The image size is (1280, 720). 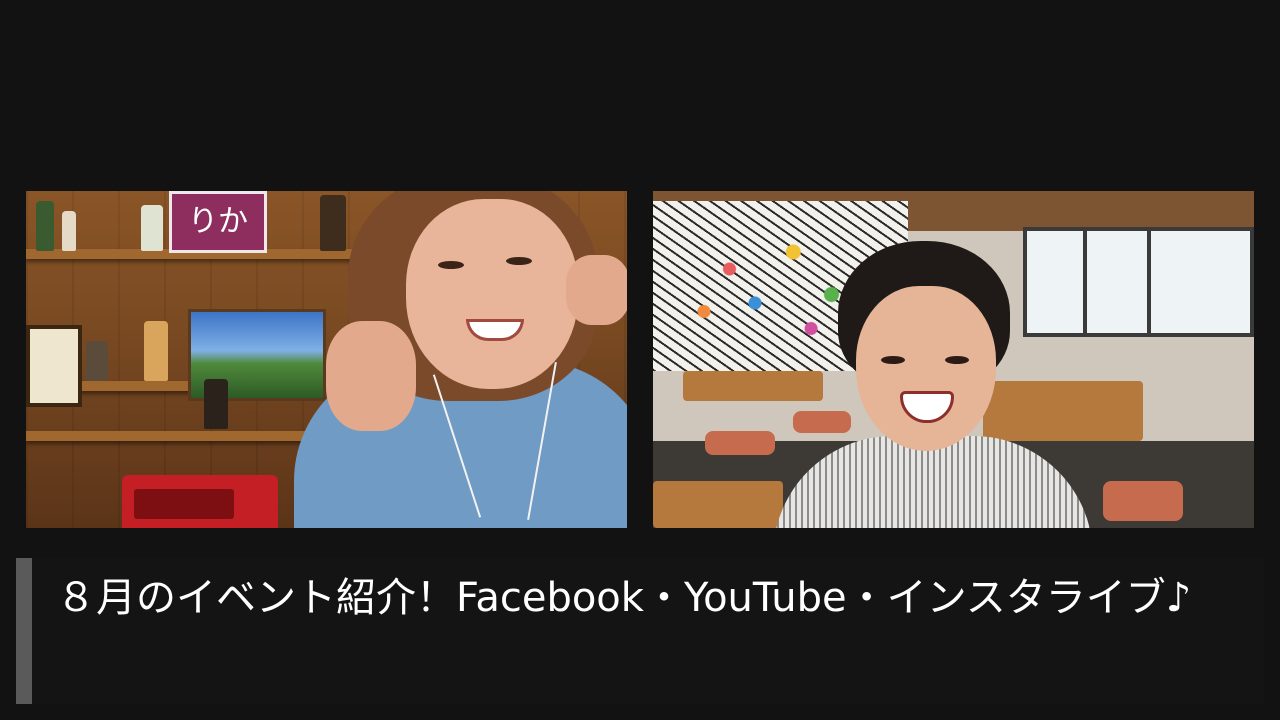 I want to click on store-sign: りか, so click(x=218, y=222).